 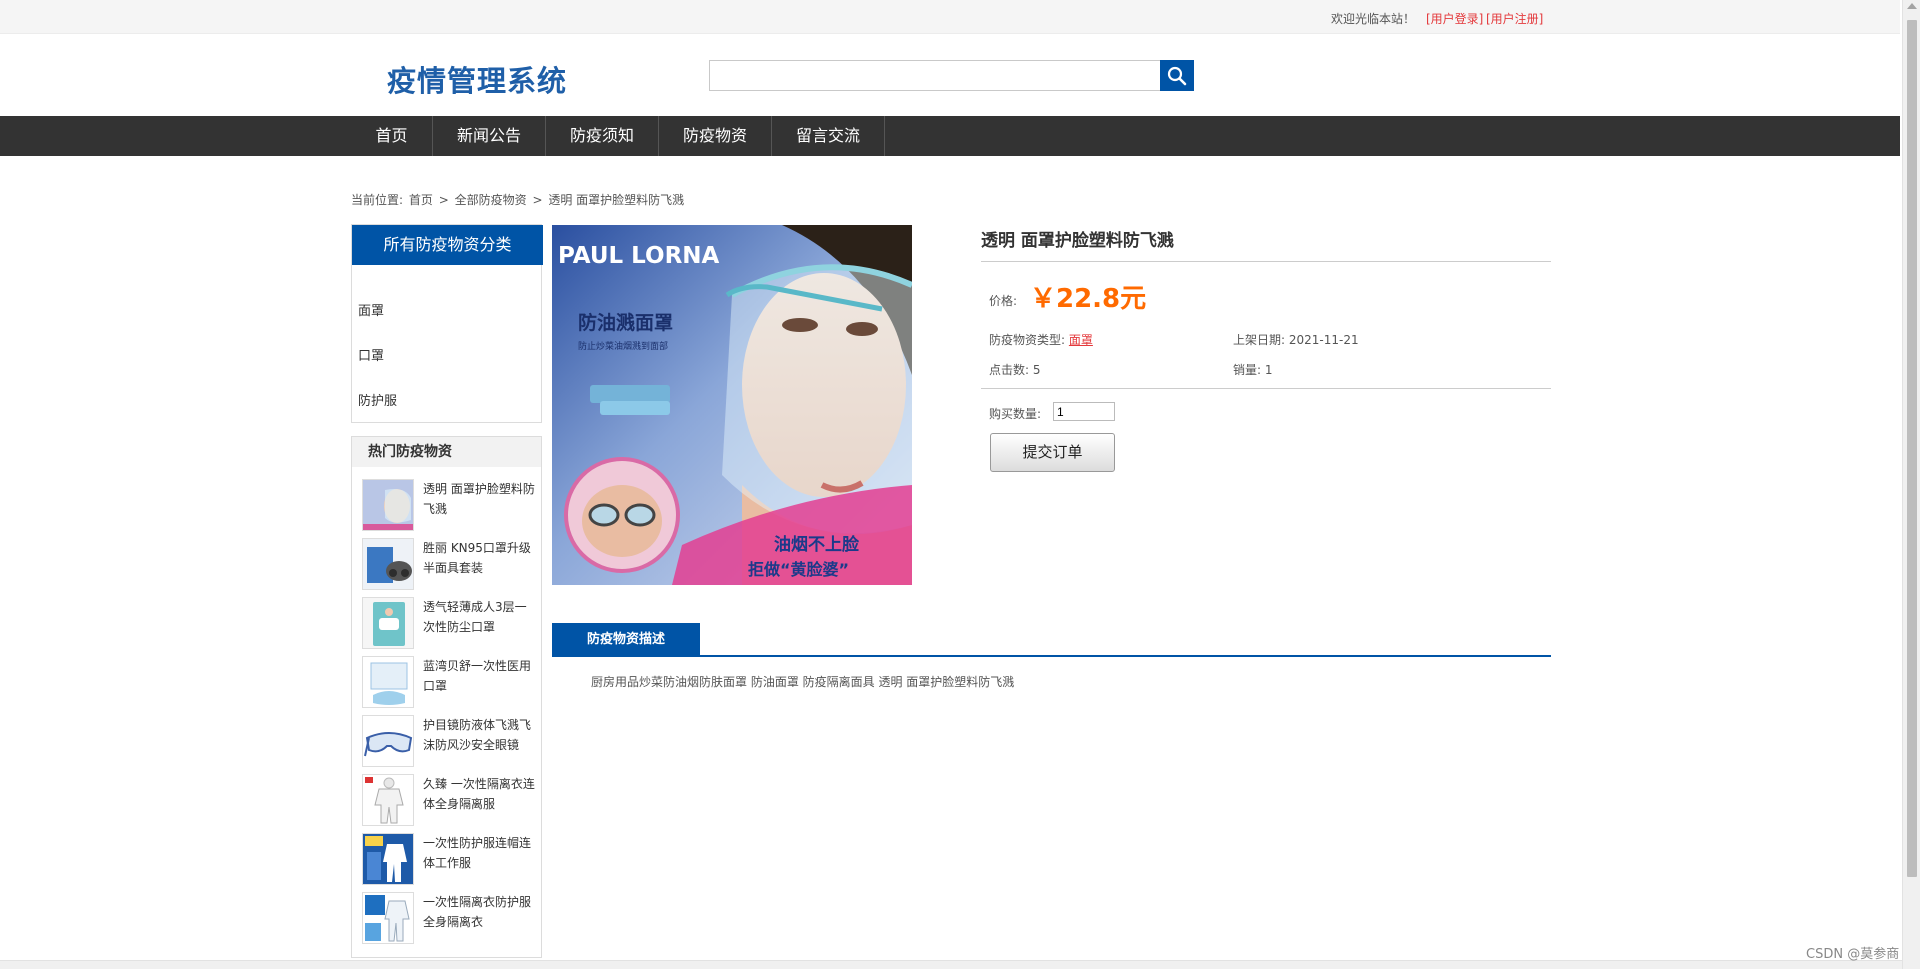 I want to click on hot-item: 护目镜防液体飞溅飞沫防风沙安全眼镜, so click(x=448, y=743).